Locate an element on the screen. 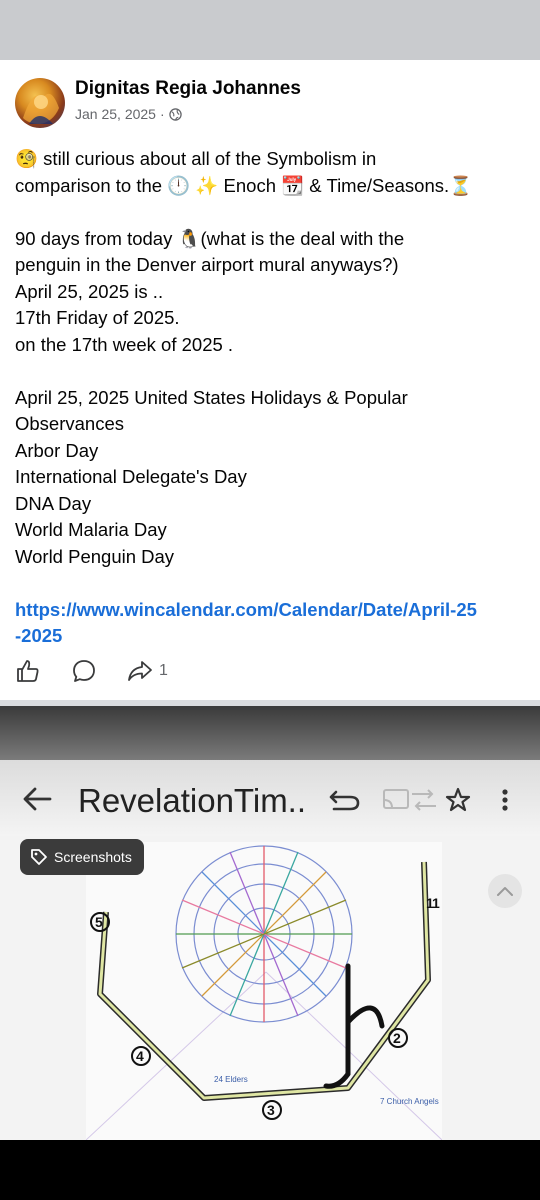  author-avatar is located at coordinates (40, 103).